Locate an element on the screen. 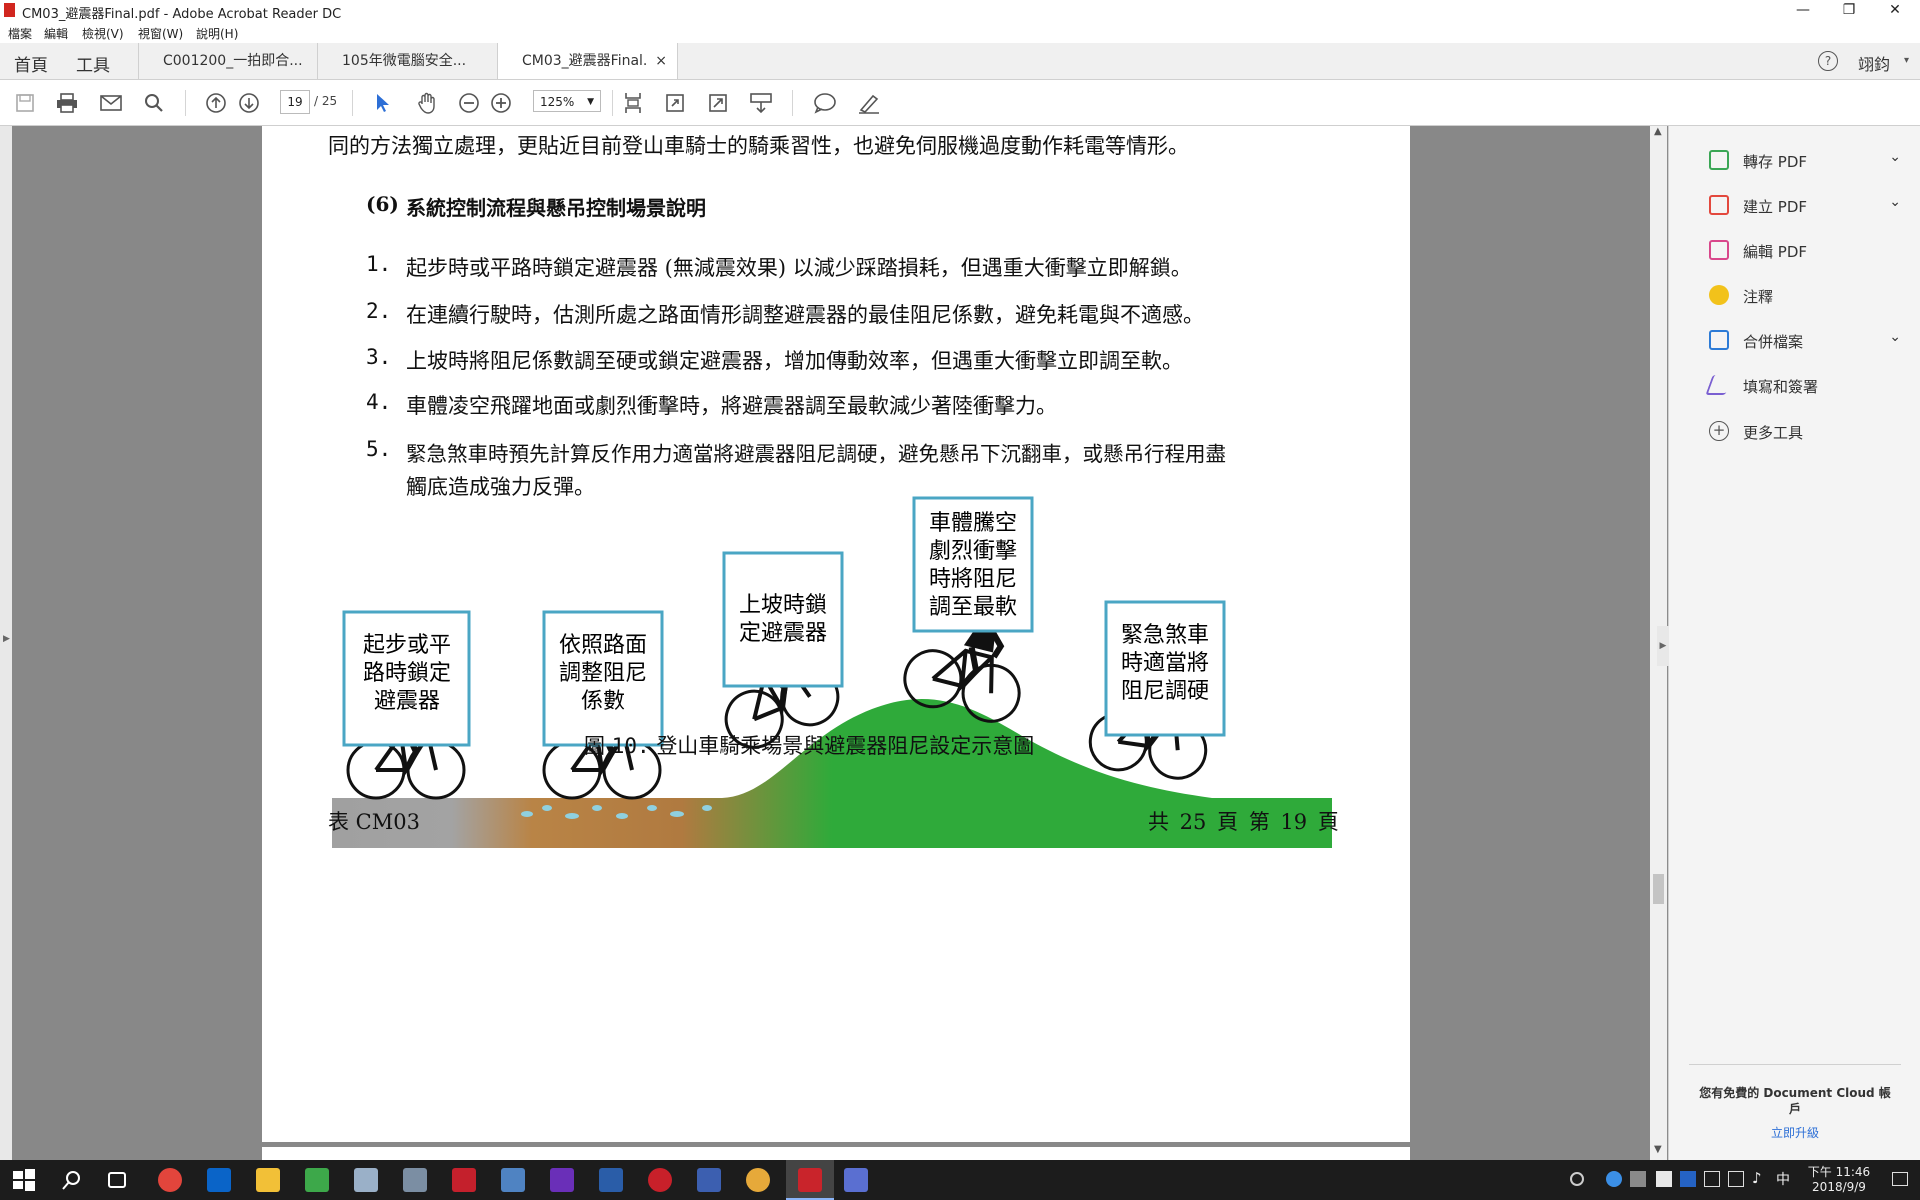  list-item: 在連續行駛時，估測所處之路面情形調整避震器的最佳阻尼係數，避免耗電與不適感。 is located at coordinates (805, 315).